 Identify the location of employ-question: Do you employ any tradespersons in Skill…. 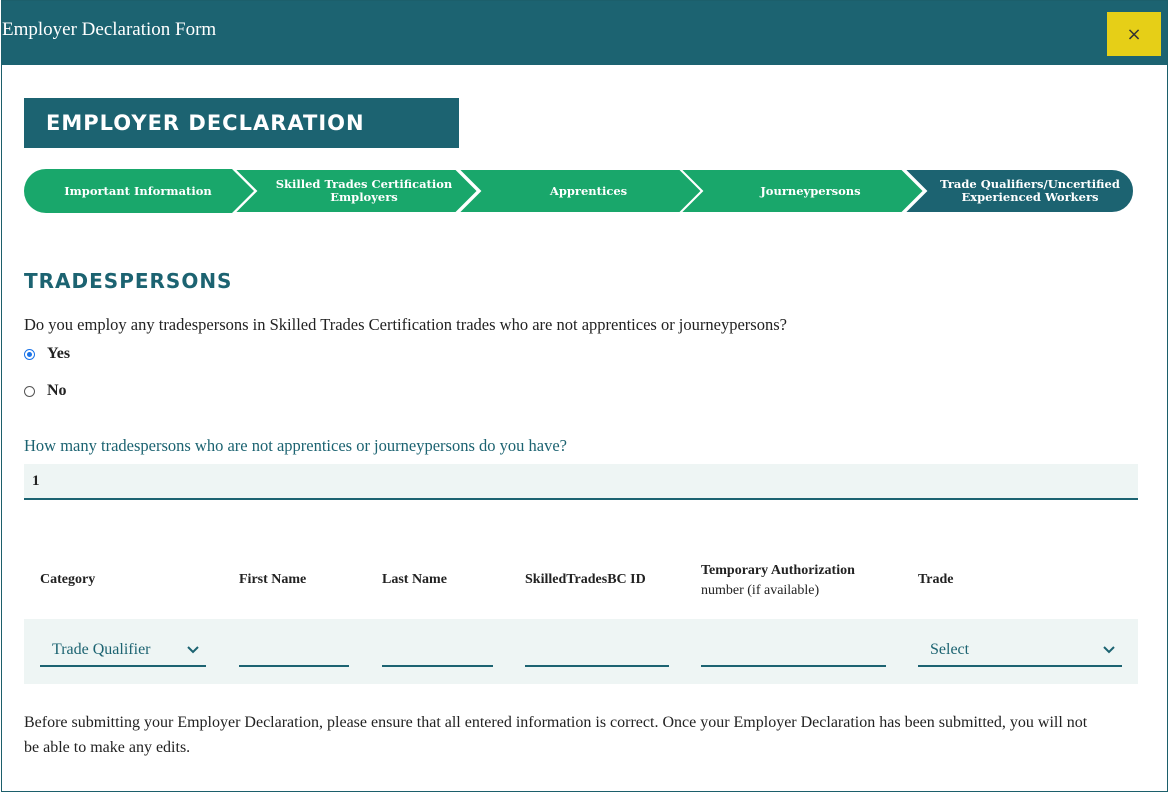
(405, 324).